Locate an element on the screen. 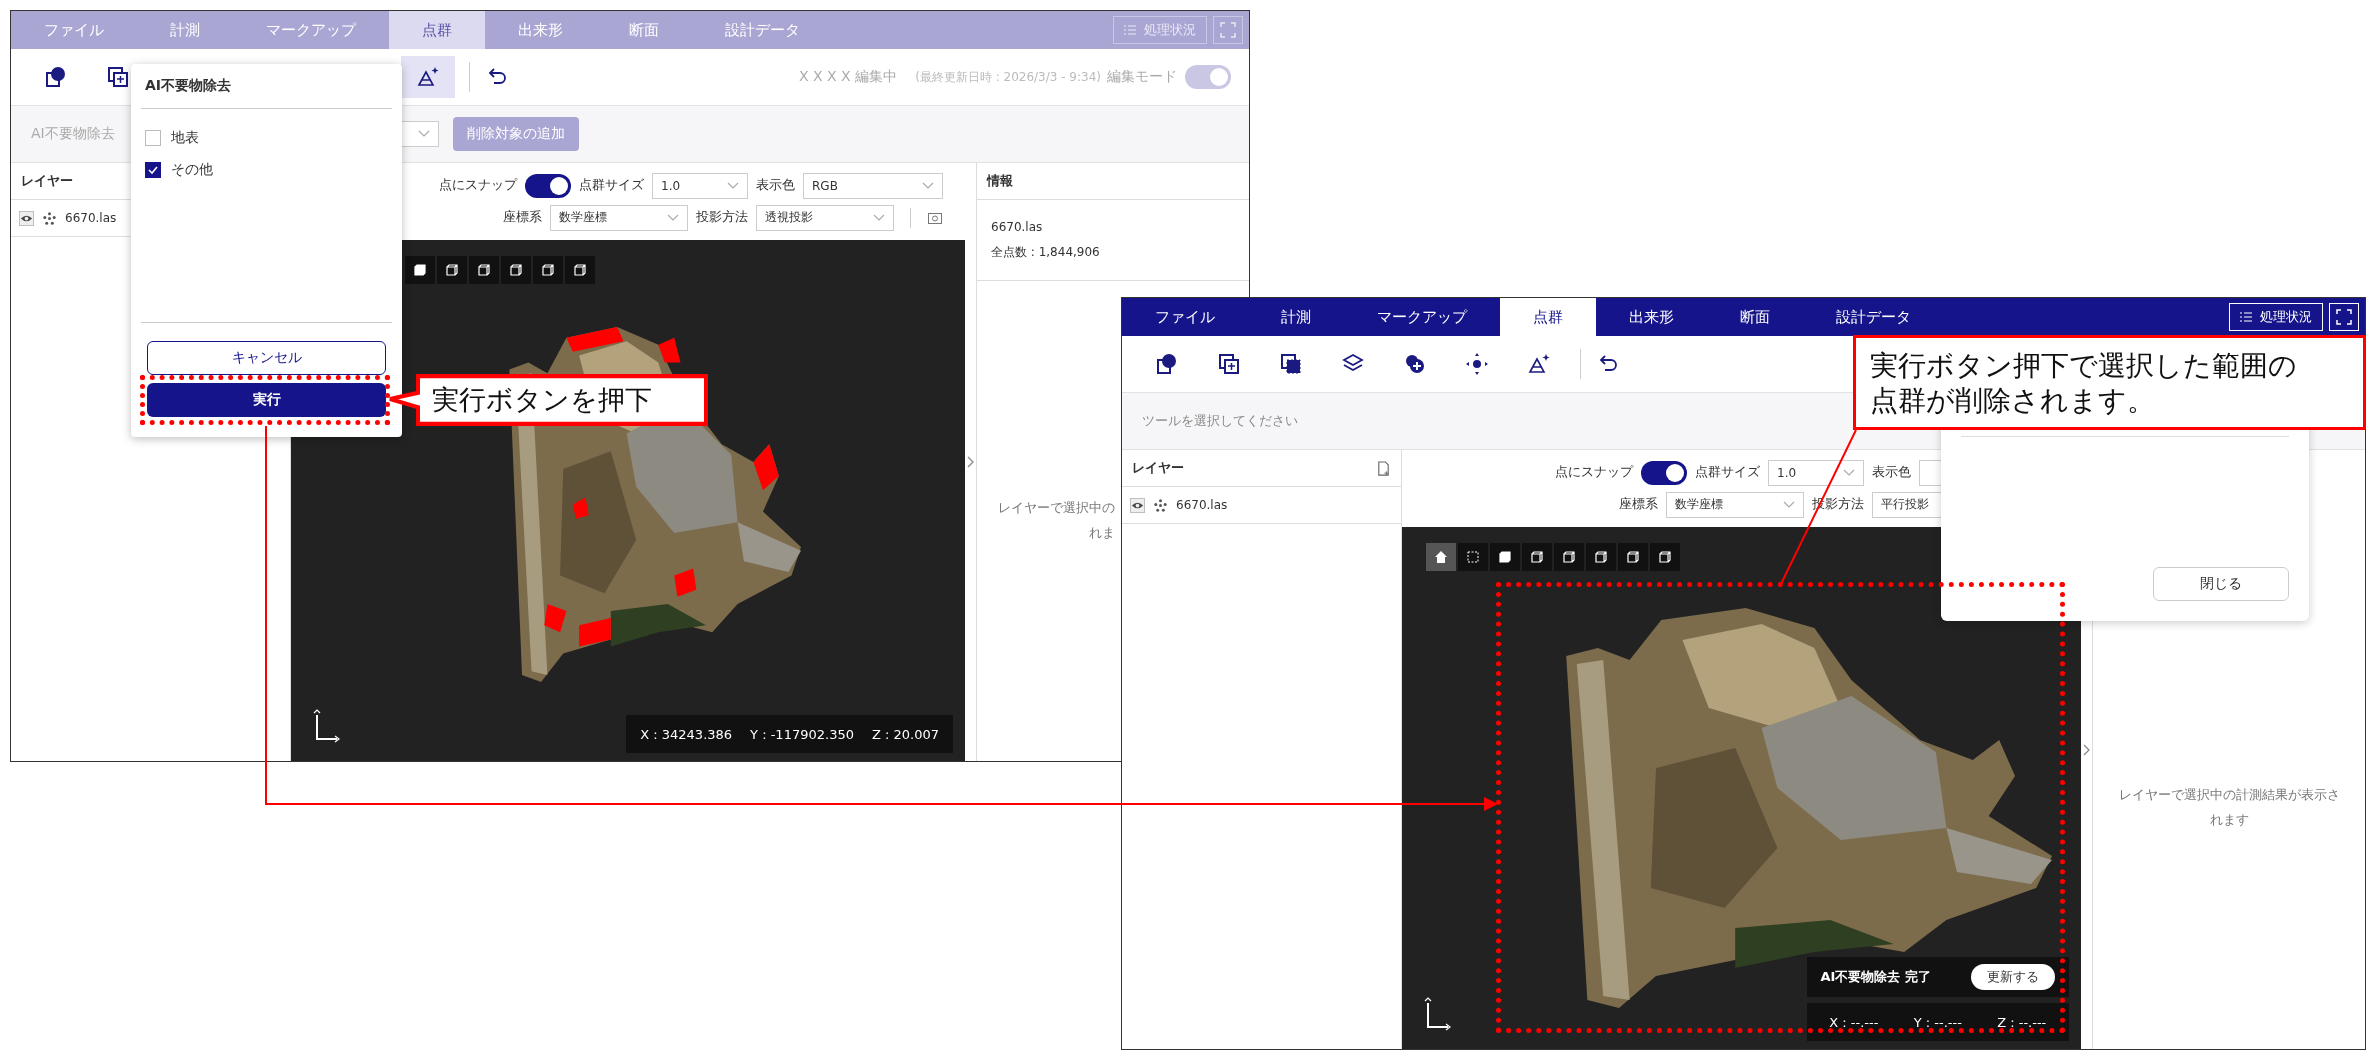 Image resolution: width=2366 pixels, height=1050 pixels. coordinate-value: Y : -117902.350 is located at coordinates (802, 734).